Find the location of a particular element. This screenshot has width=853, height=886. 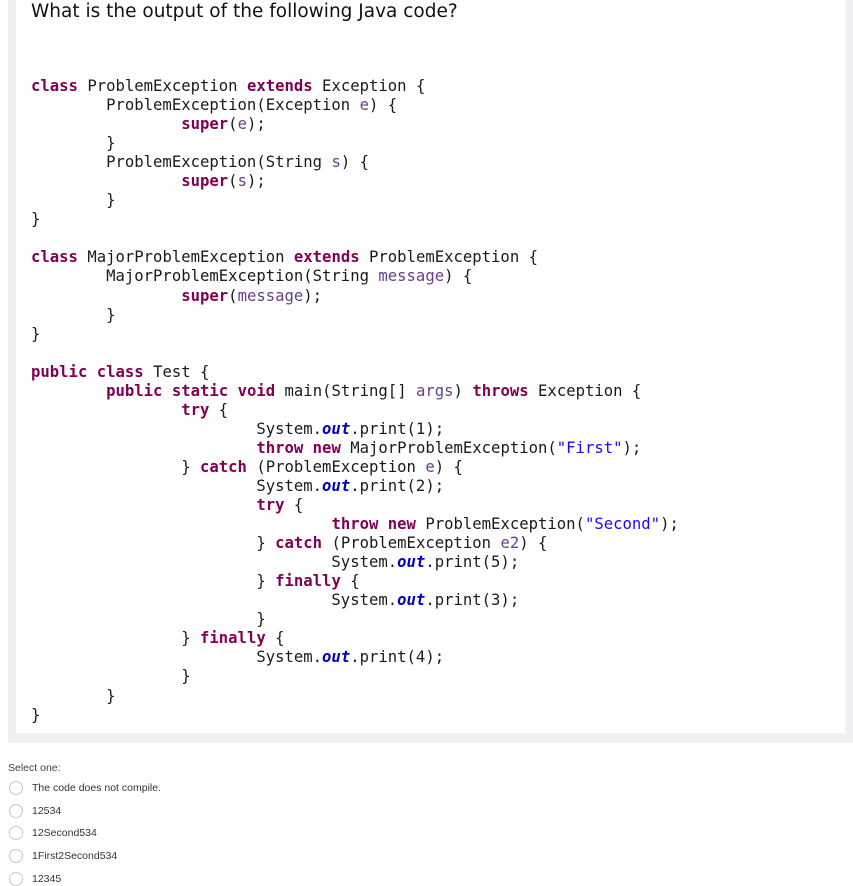

answer-option-label: The code does not compile. is located at coordinates (96, 788).